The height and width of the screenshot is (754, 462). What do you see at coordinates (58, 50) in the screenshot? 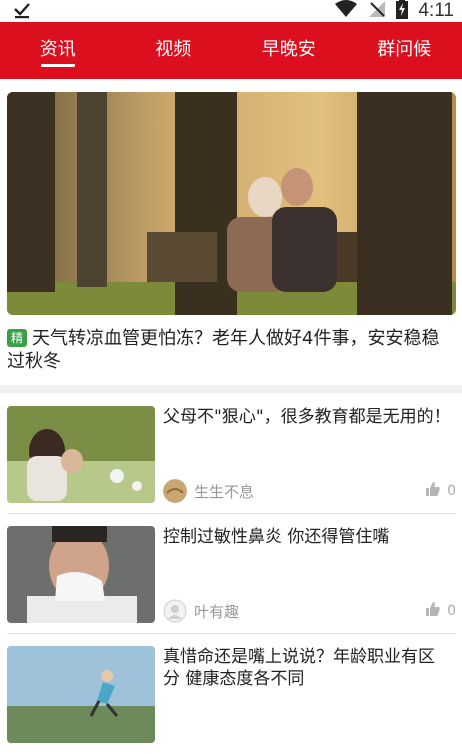
I see `tab-news: 资讯` at bounding box center [58, 50].